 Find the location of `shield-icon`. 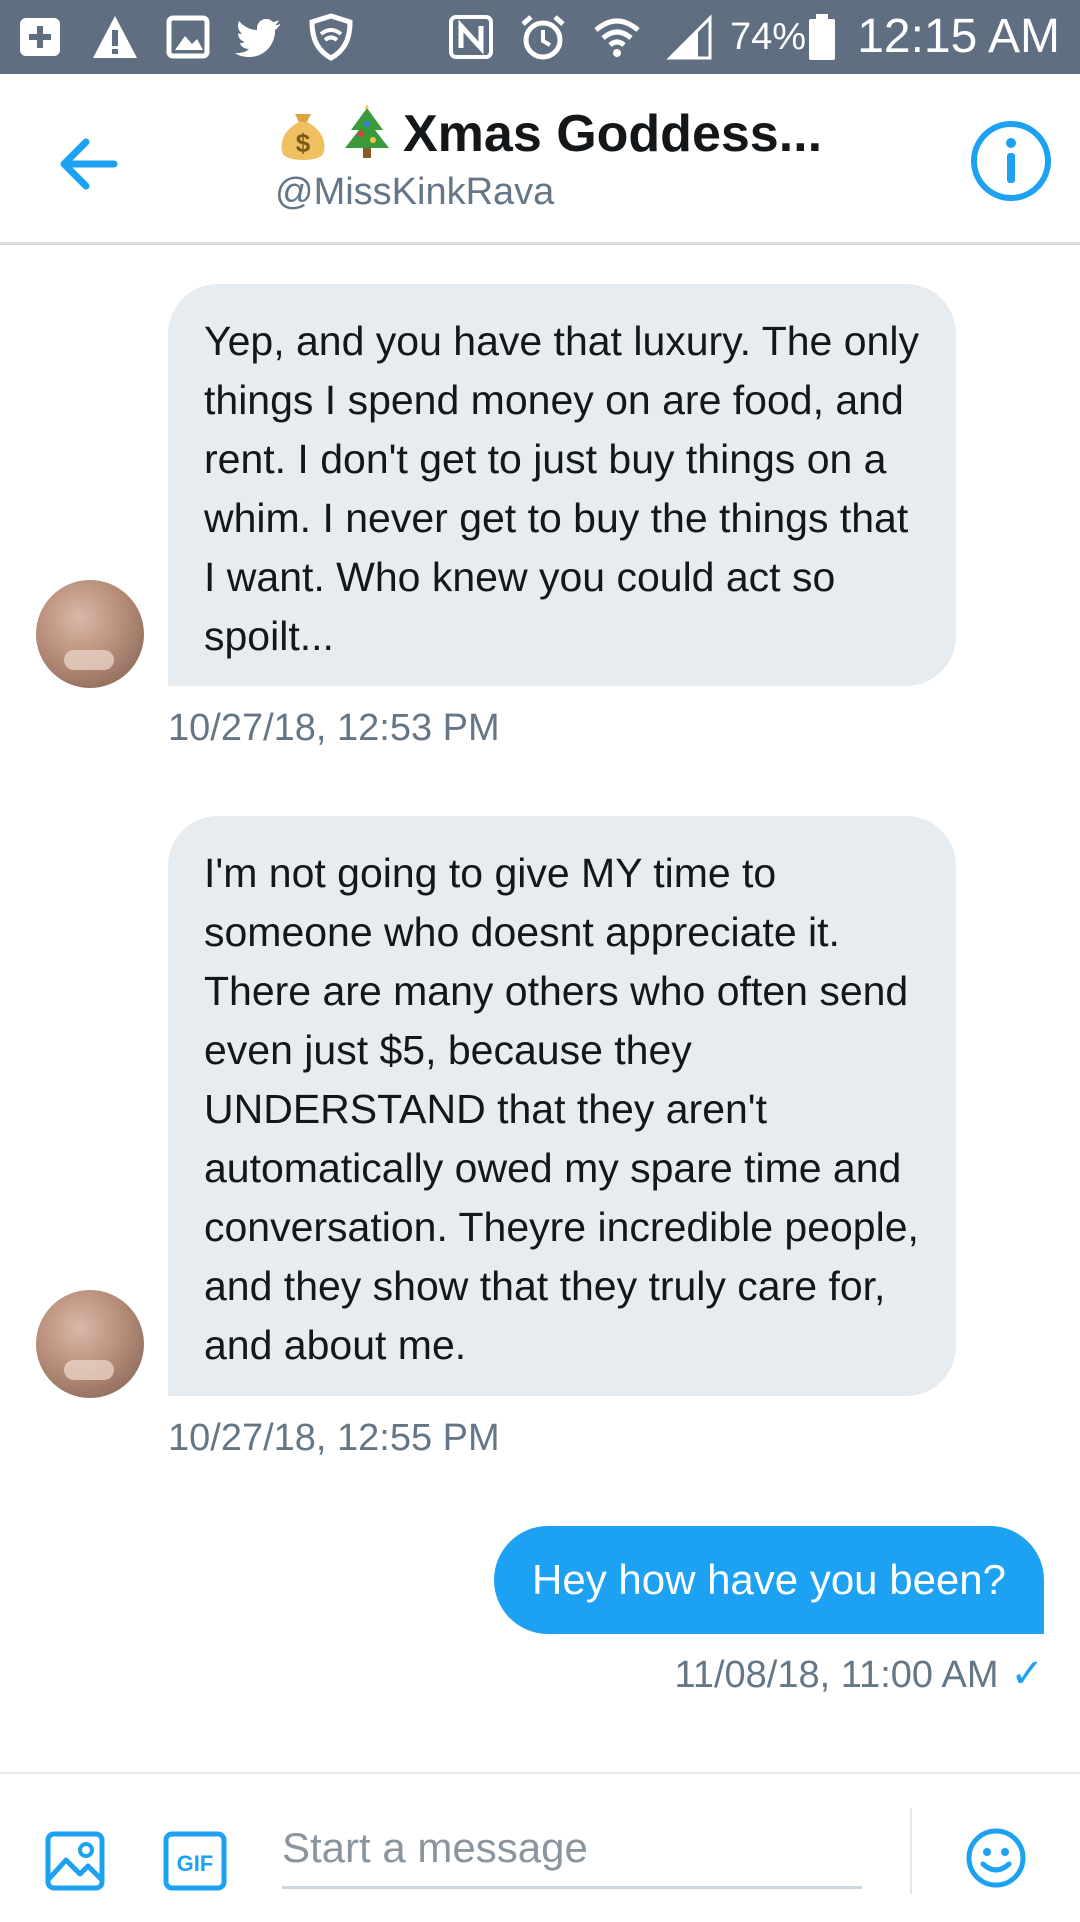

shield-icon is located at coordinates (331, 37).